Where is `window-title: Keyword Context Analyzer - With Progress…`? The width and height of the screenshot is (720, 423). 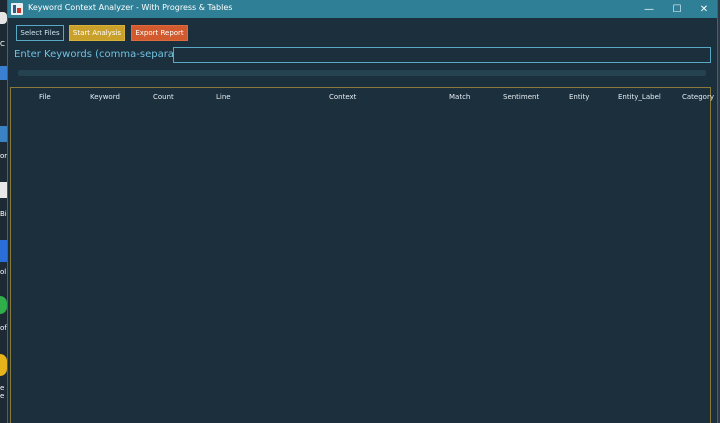 window-title: Keyword Context Analyzer - With Progress… is located at coordinates (130, 7).